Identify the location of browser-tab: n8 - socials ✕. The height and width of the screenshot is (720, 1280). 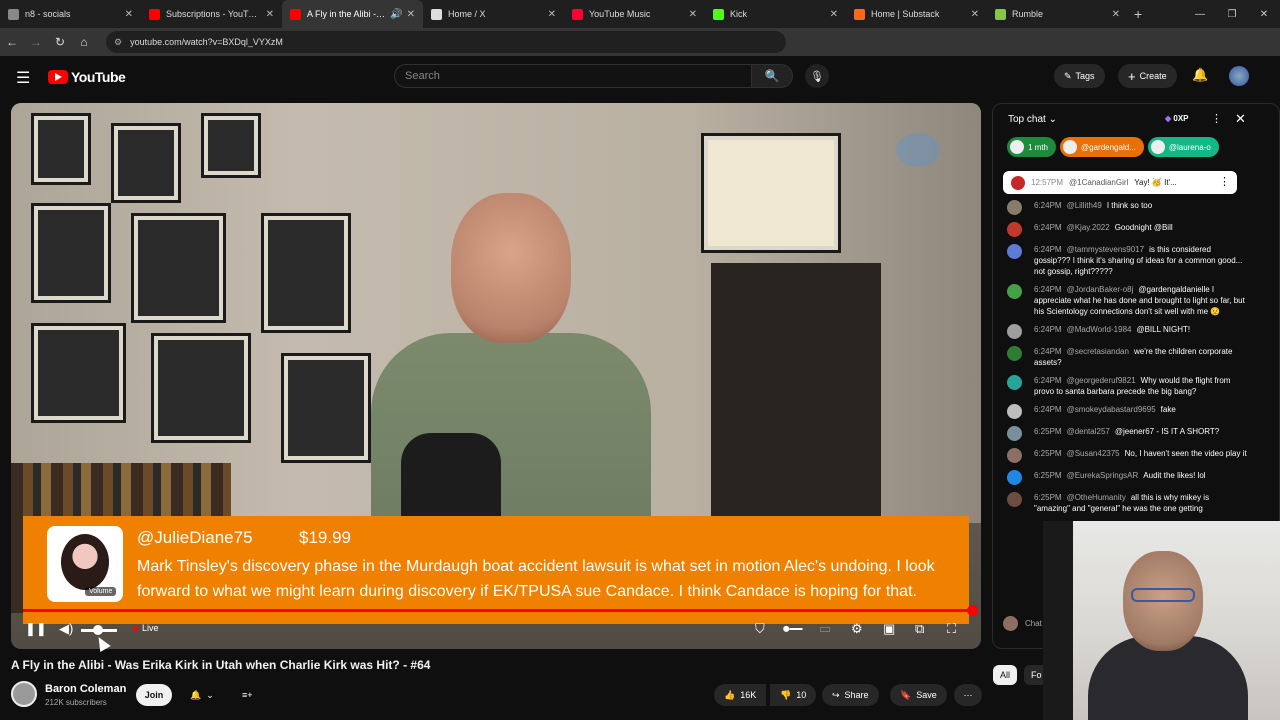
(70, 14).